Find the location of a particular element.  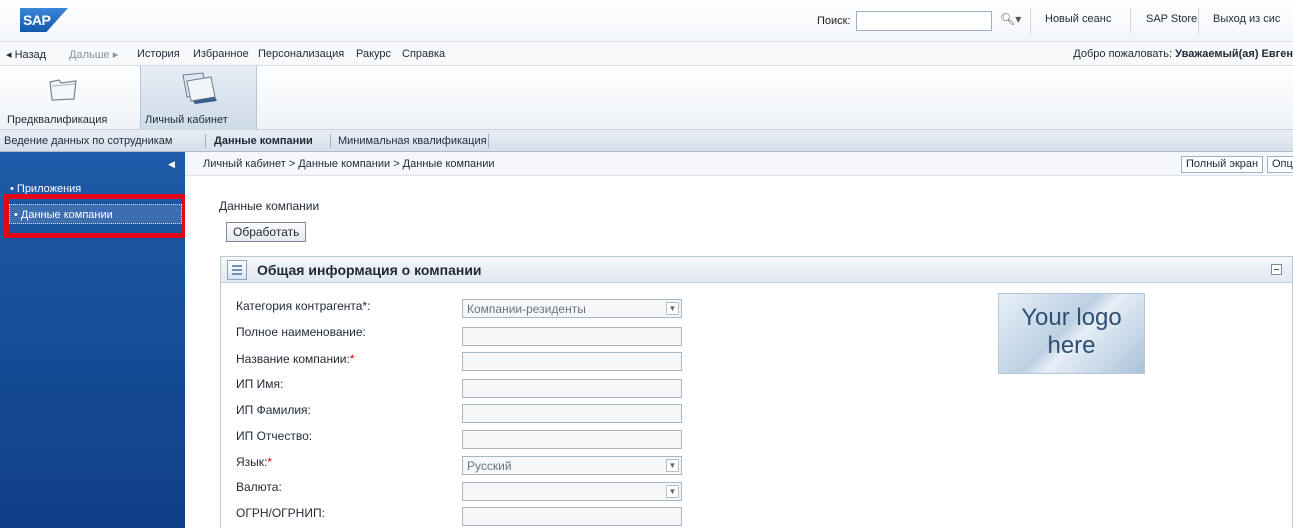

field-label-currency: Валюта: is located at coordinates (259, 487).